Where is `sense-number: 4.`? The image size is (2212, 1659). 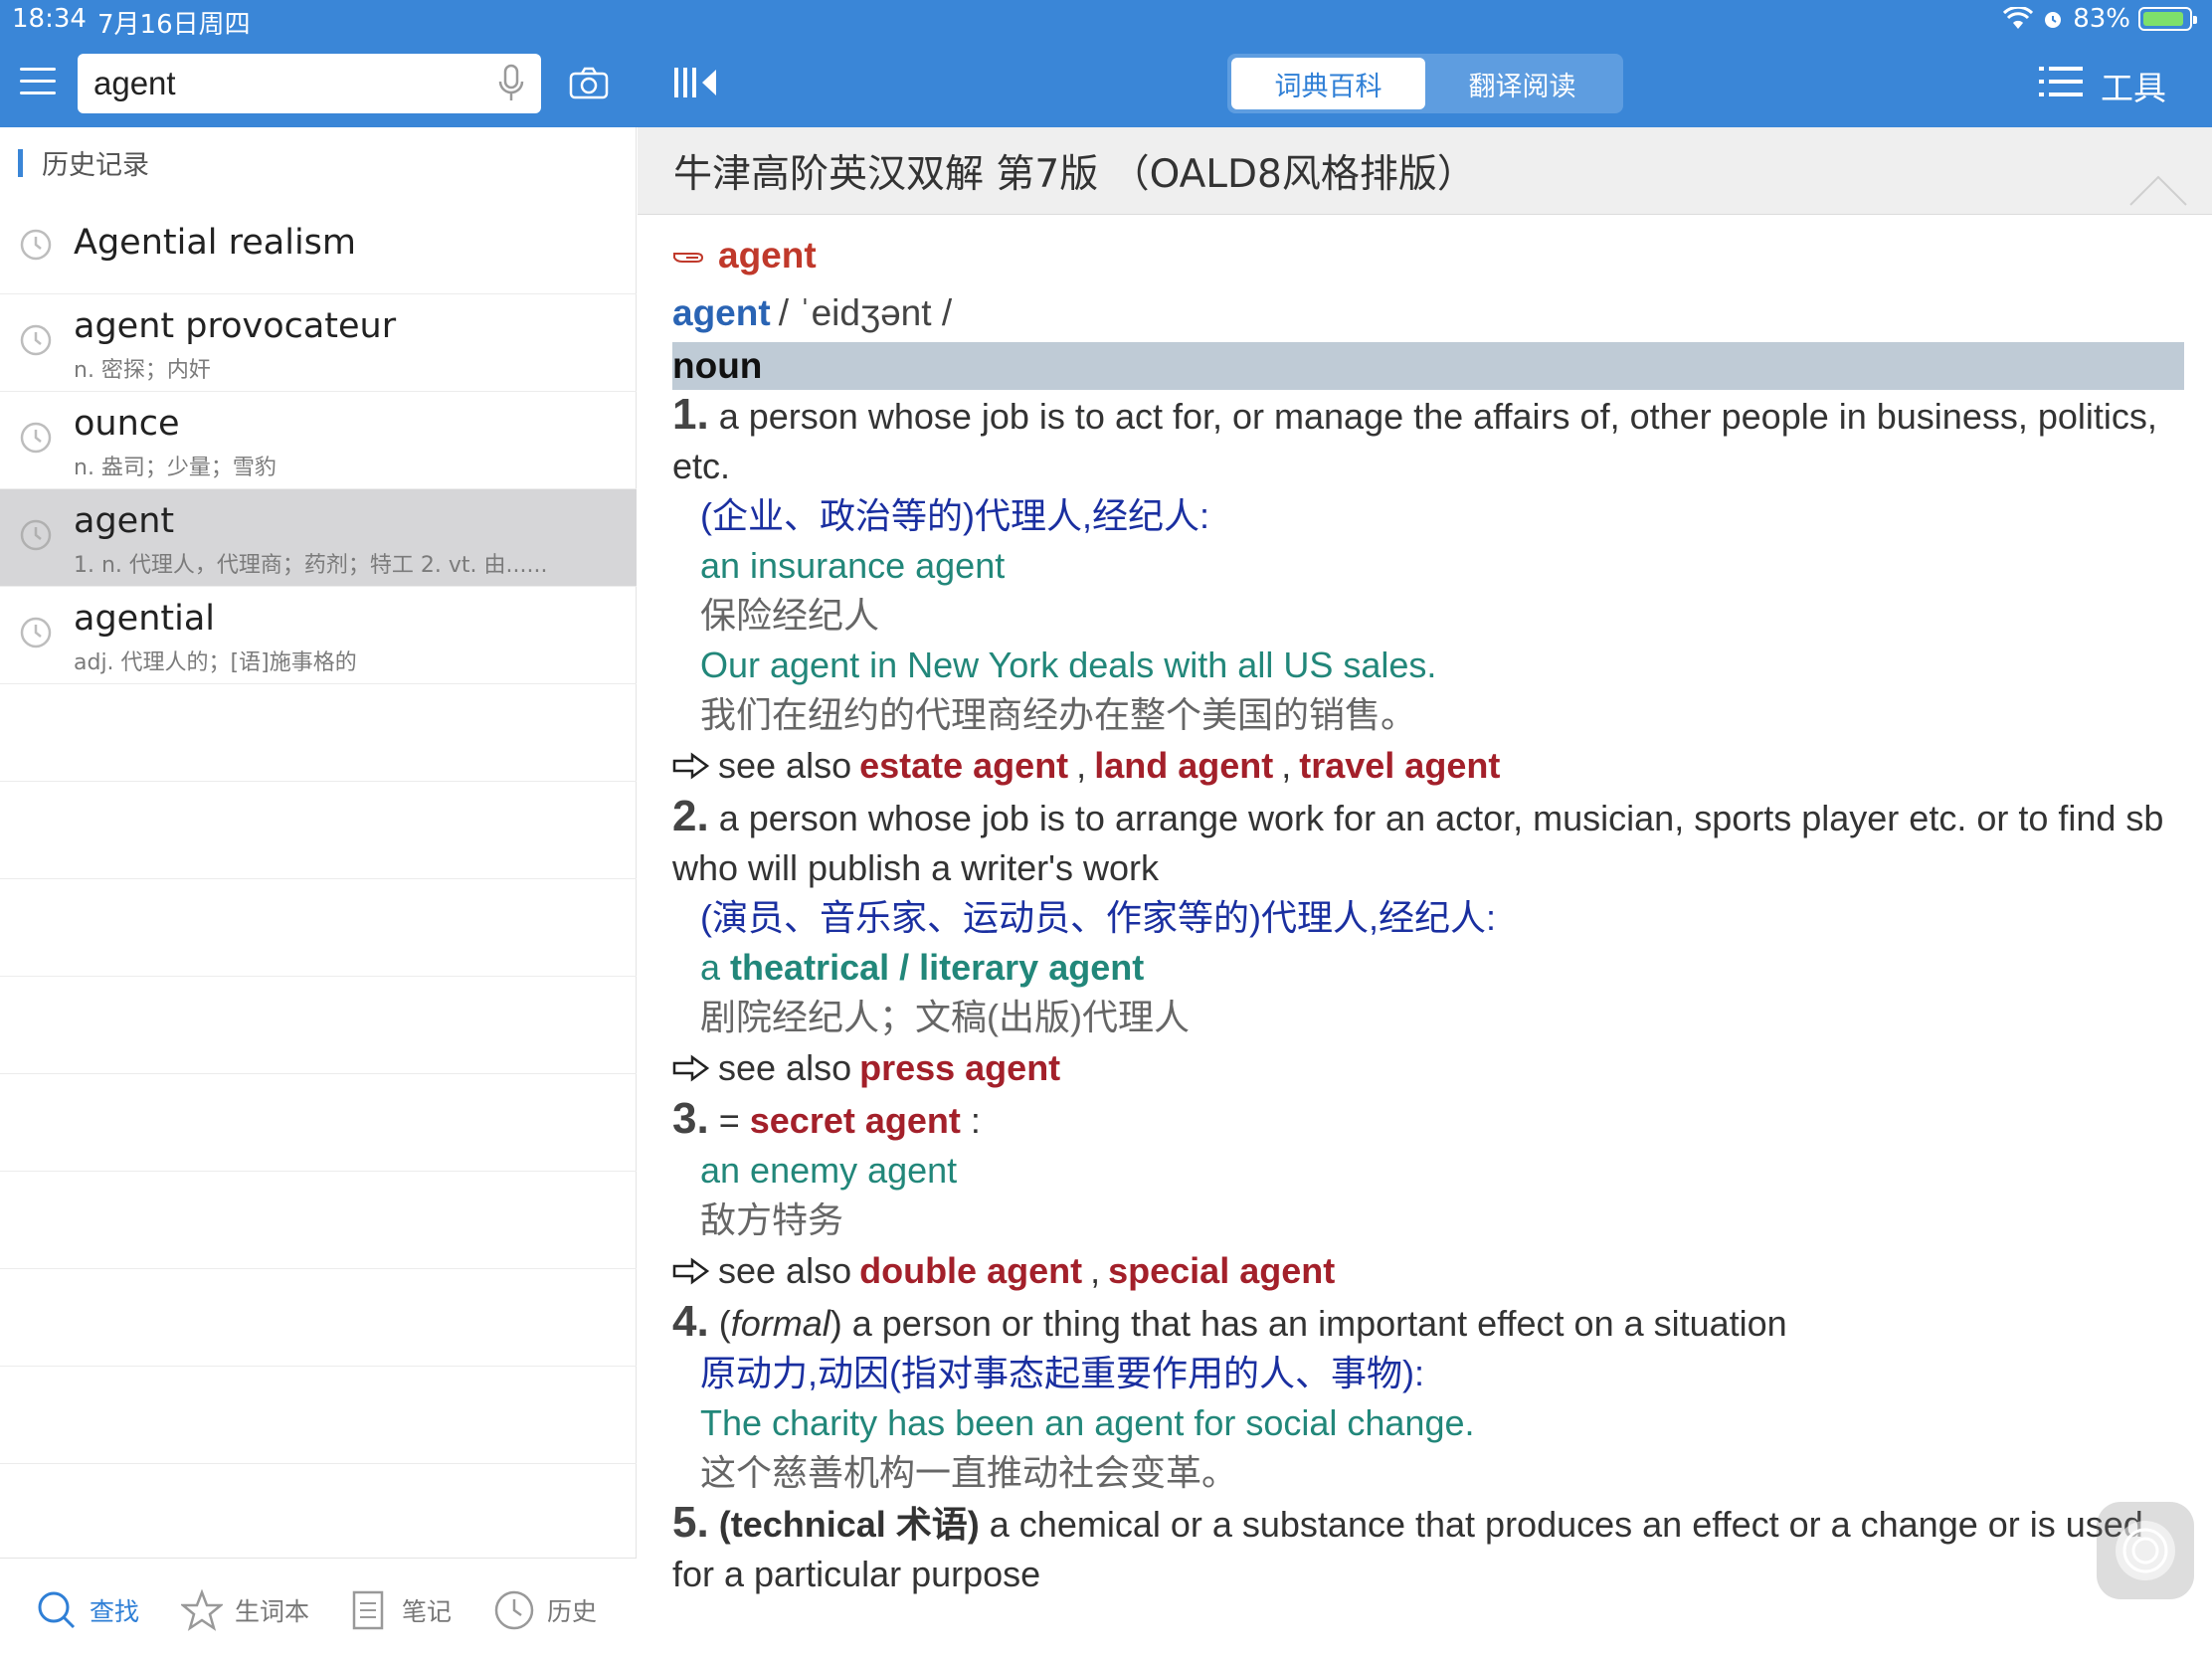
sense-number: 4. is located at coordinates (690, 1321).